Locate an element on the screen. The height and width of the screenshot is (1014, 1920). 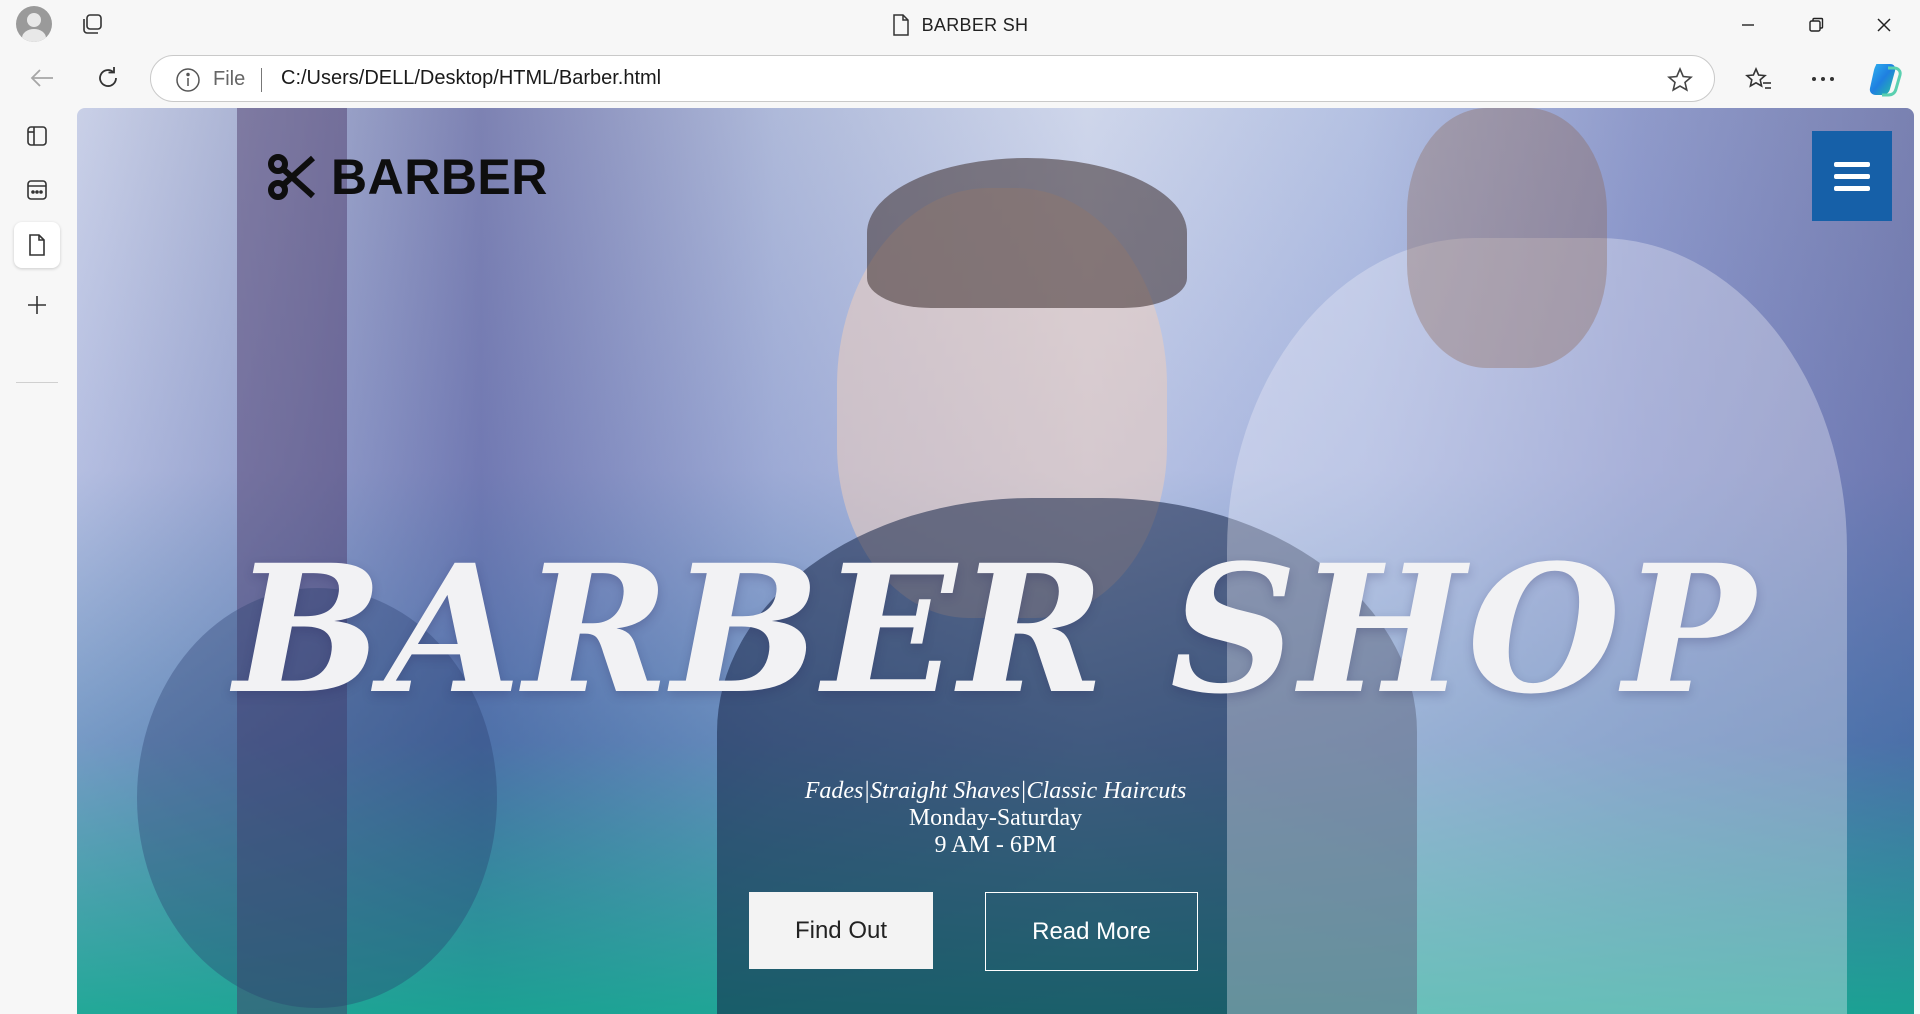
url-text: C:/Users/DELL/Desktop/HTML/Barber.html is located at coordinates (471, 78).